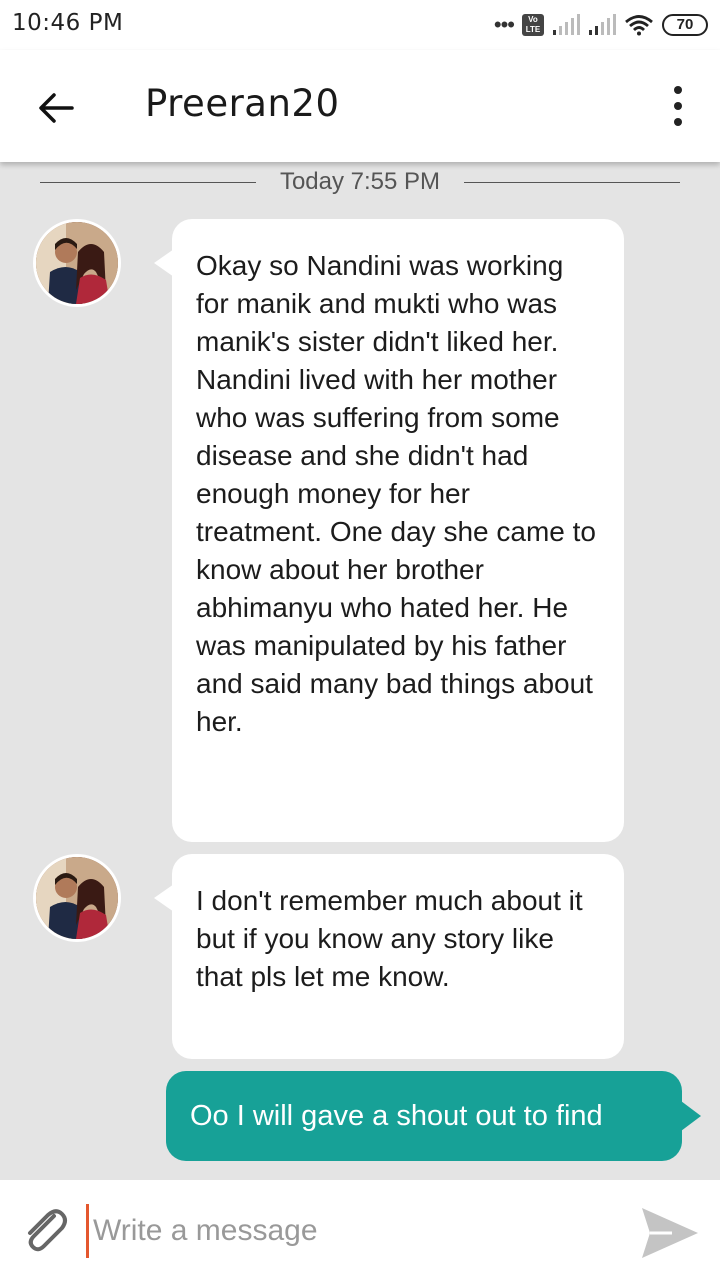 This screenshot has width=720, height=1280. I want to click on more-dots-icon: •••, so click(504, 24).